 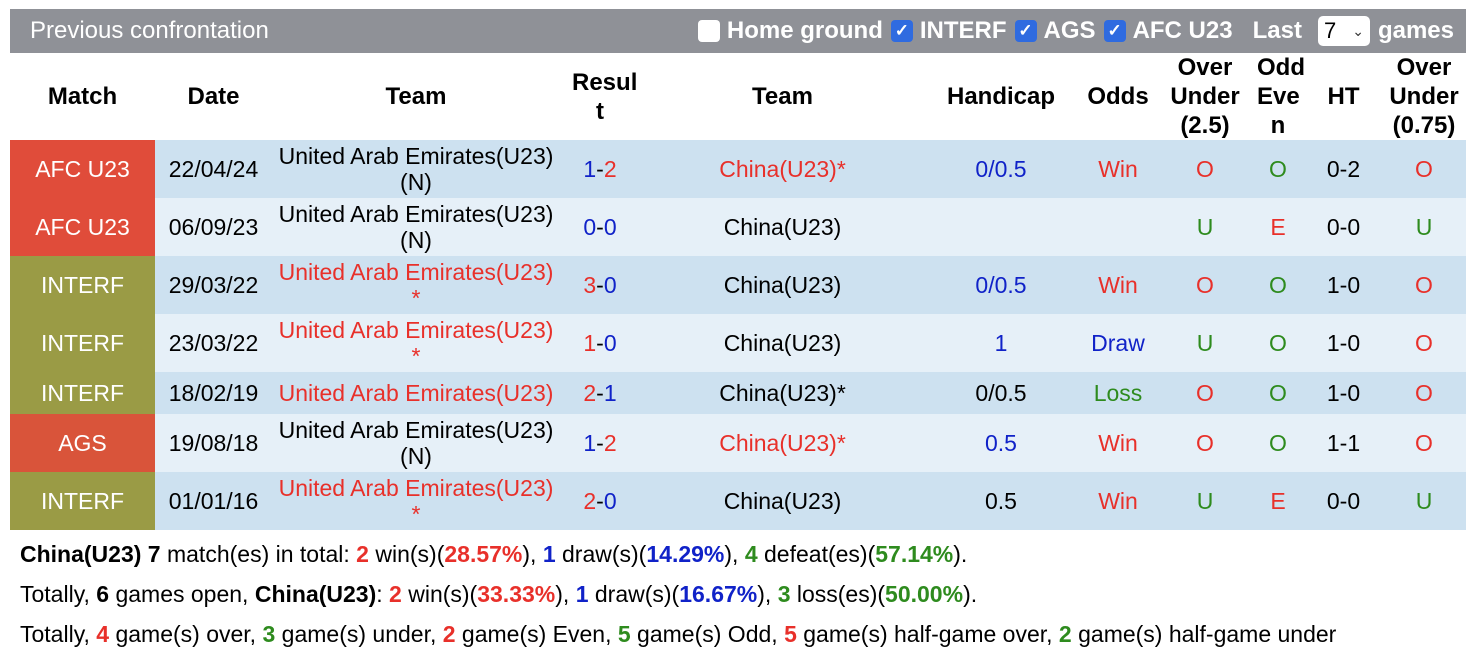 What do you see at coordinates (1344, 31) in the screenshot?
I see `games-count-select: 7 ⌄` at bounding box center [1344, 31].